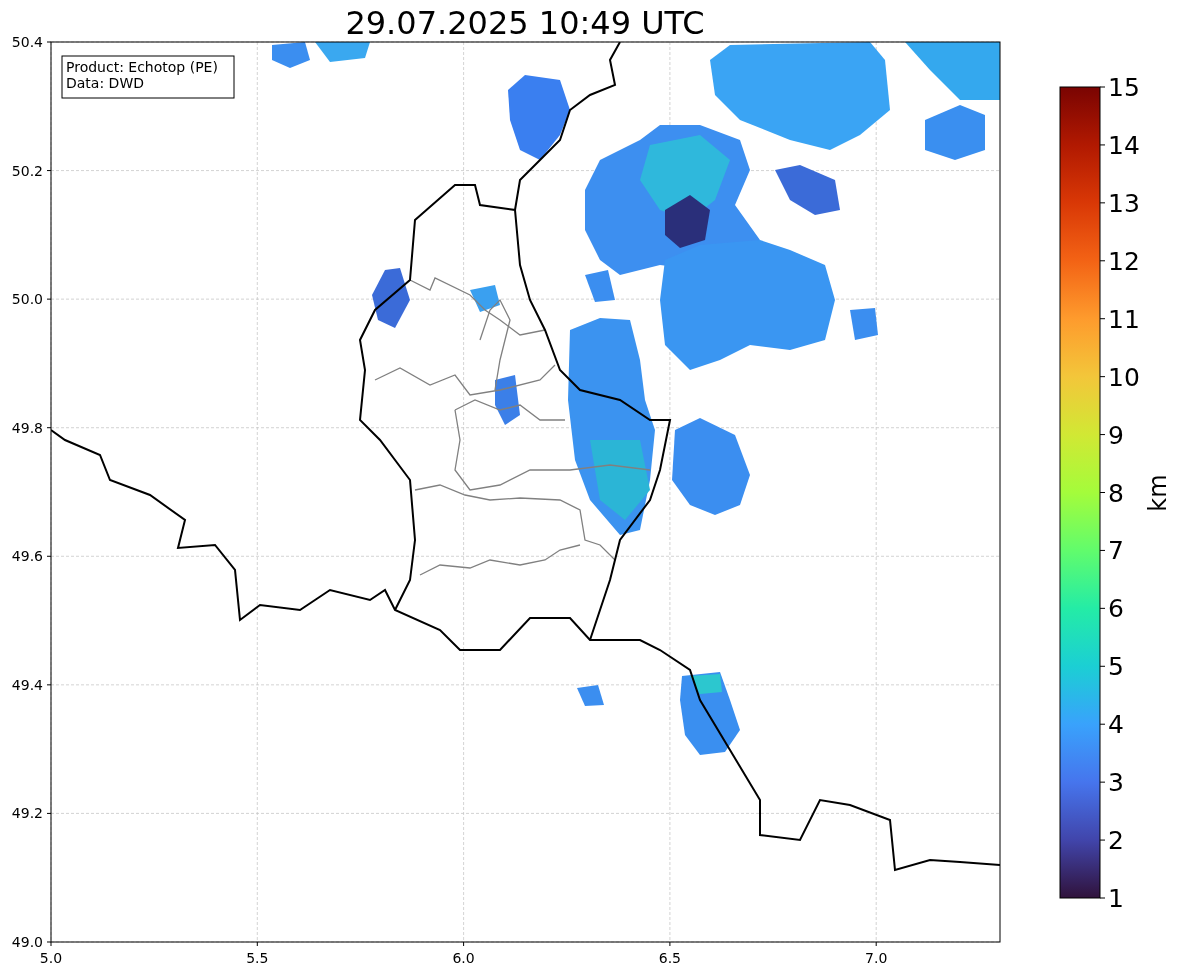 The height and width of the screenshot is (976, 1178). Describe the element at coordinates (1124, 145) in the screenshot. I see `colorbar-tick-label: 14` at that location.